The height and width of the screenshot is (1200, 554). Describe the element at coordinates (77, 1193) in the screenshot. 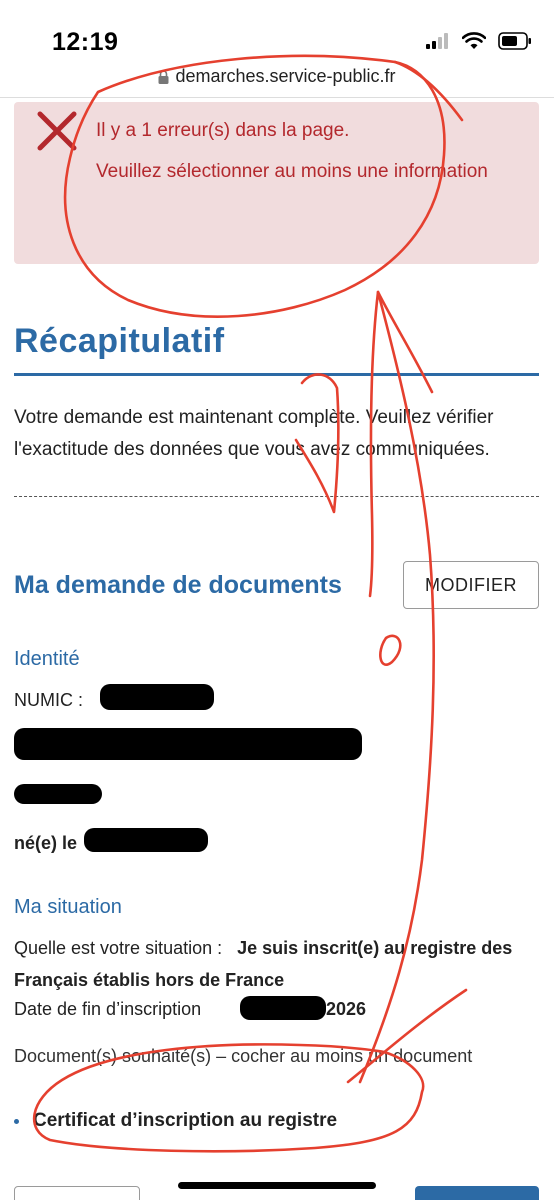

I see `back-button` at that location.